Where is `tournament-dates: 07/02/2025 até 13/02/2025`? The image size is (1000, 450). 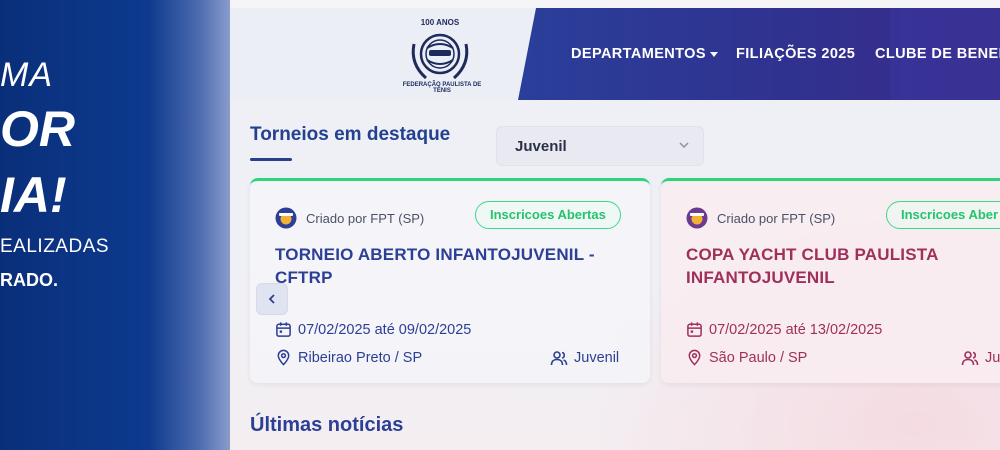 tournament-dates: 07/02/2025 até 13/02/2025 is located at coordinates (784, 329).